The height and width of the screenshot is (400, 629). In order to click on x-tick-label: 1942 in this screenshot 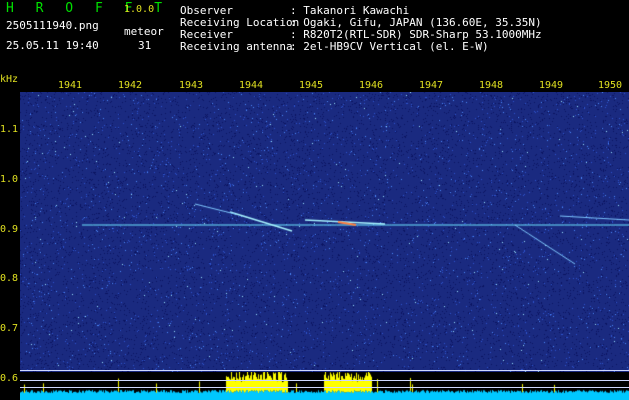, I will do `click(130, 85)`.